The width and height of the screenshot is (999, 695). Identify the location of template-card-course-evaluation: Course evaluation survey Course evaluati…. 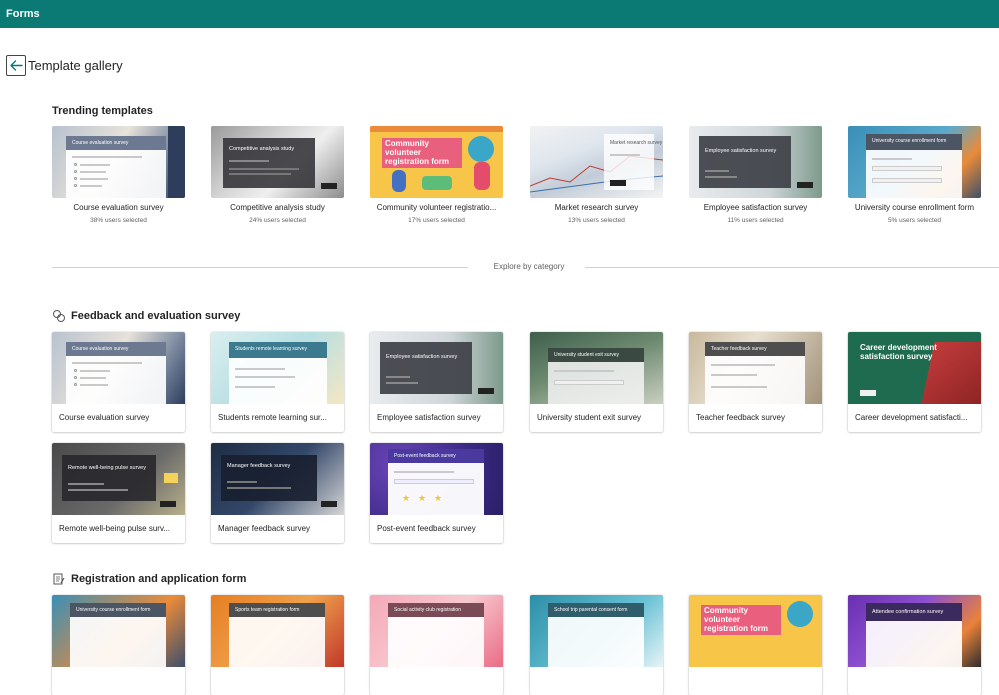
(118, 382).